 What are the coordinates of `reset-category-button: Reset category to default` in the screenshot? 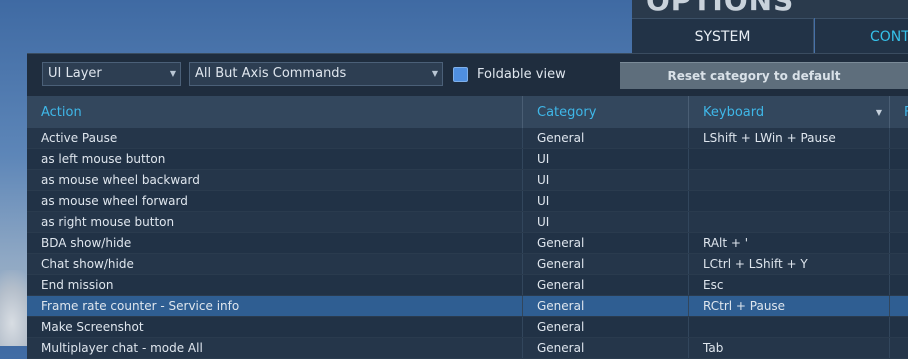 It's located at (764, 75).